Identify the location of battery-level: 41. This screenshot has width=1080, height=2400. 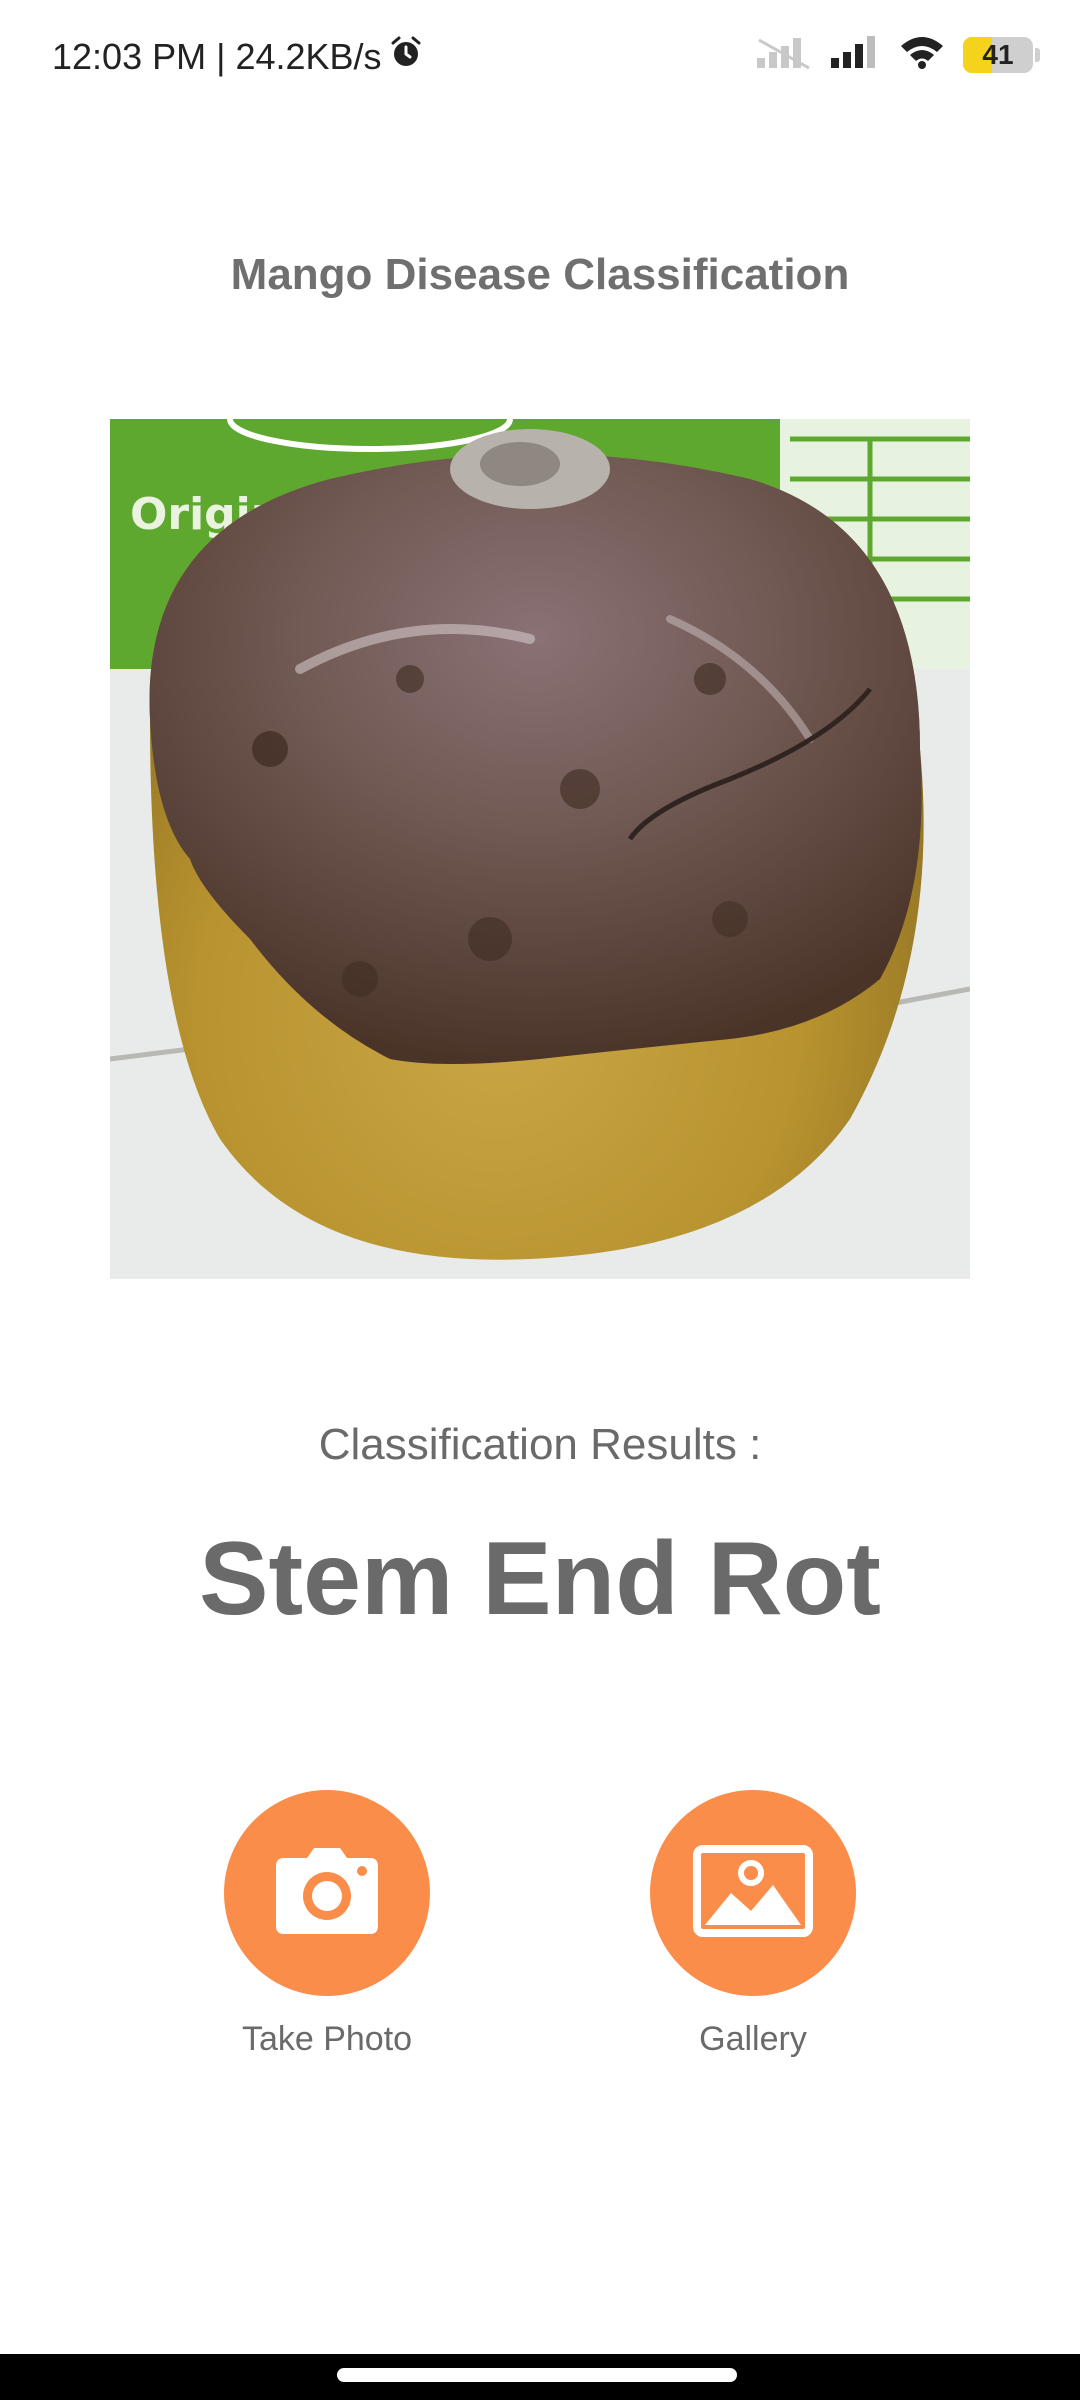
(998, 54).